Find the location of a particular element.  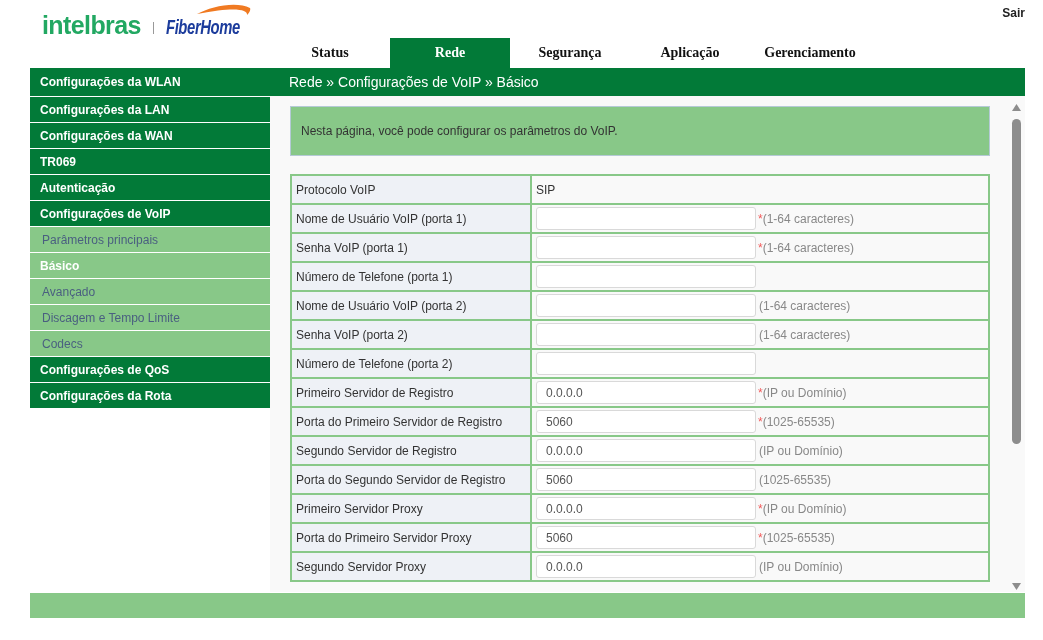

sidebar-subitem: Avançado is located at coordinates (150, 291).